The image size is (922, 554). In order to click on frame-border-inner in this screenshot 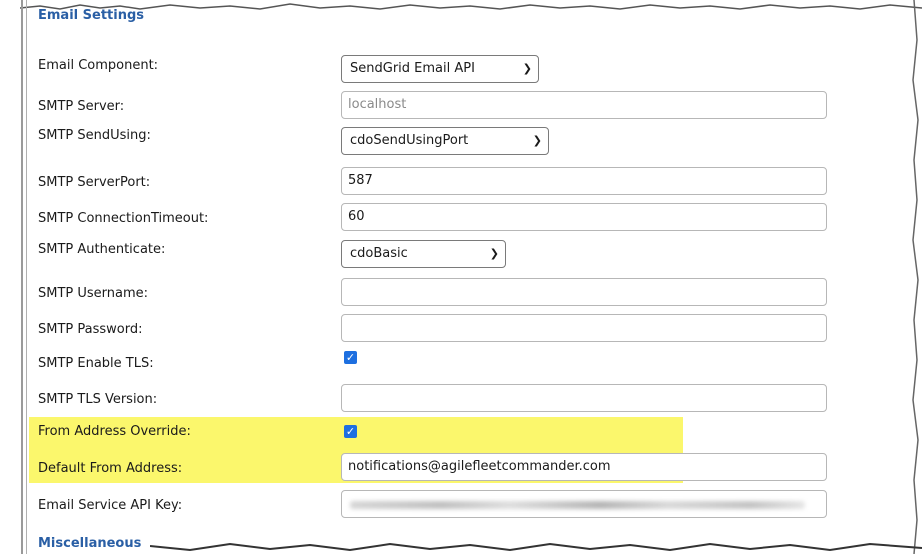, I will do `click(26, 277)`.